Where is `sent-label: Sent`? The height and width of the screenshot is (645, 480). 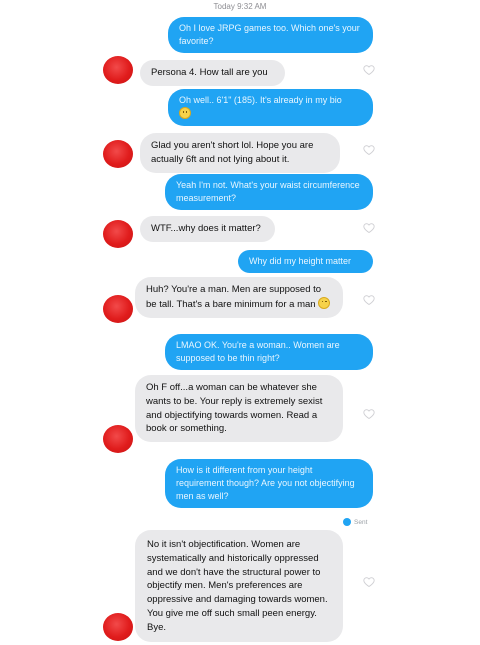
sent-label: Sent is located at coordinates (361, 522).